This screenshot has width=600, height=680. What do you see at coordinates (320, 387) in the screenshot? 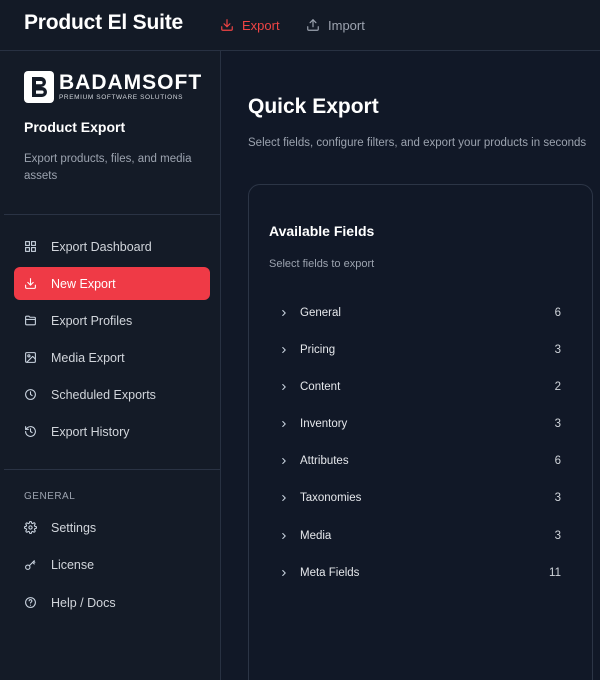
I see `field-group-name: Content` at bounding box center [320, 387].